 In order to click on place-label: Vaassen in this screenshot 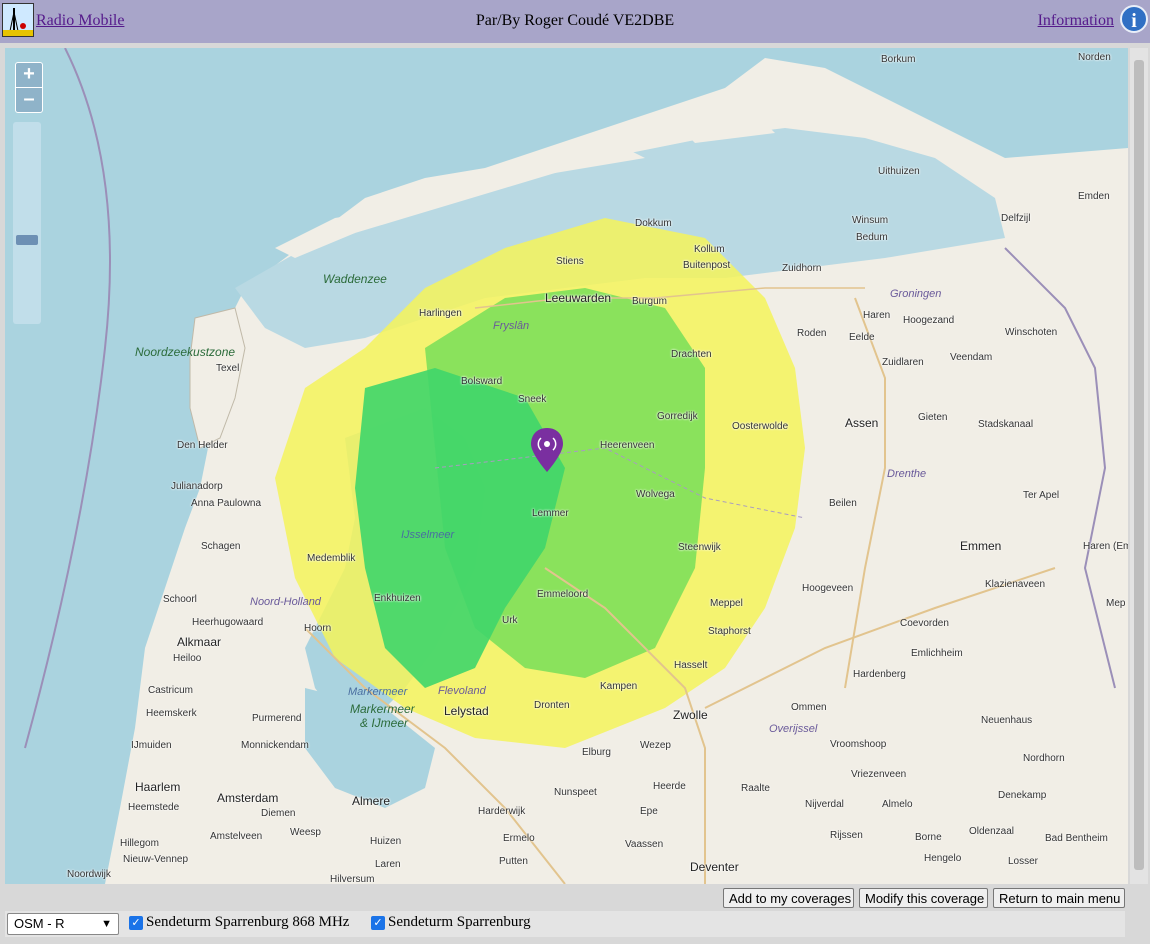, I will do `click(644, 844)`.